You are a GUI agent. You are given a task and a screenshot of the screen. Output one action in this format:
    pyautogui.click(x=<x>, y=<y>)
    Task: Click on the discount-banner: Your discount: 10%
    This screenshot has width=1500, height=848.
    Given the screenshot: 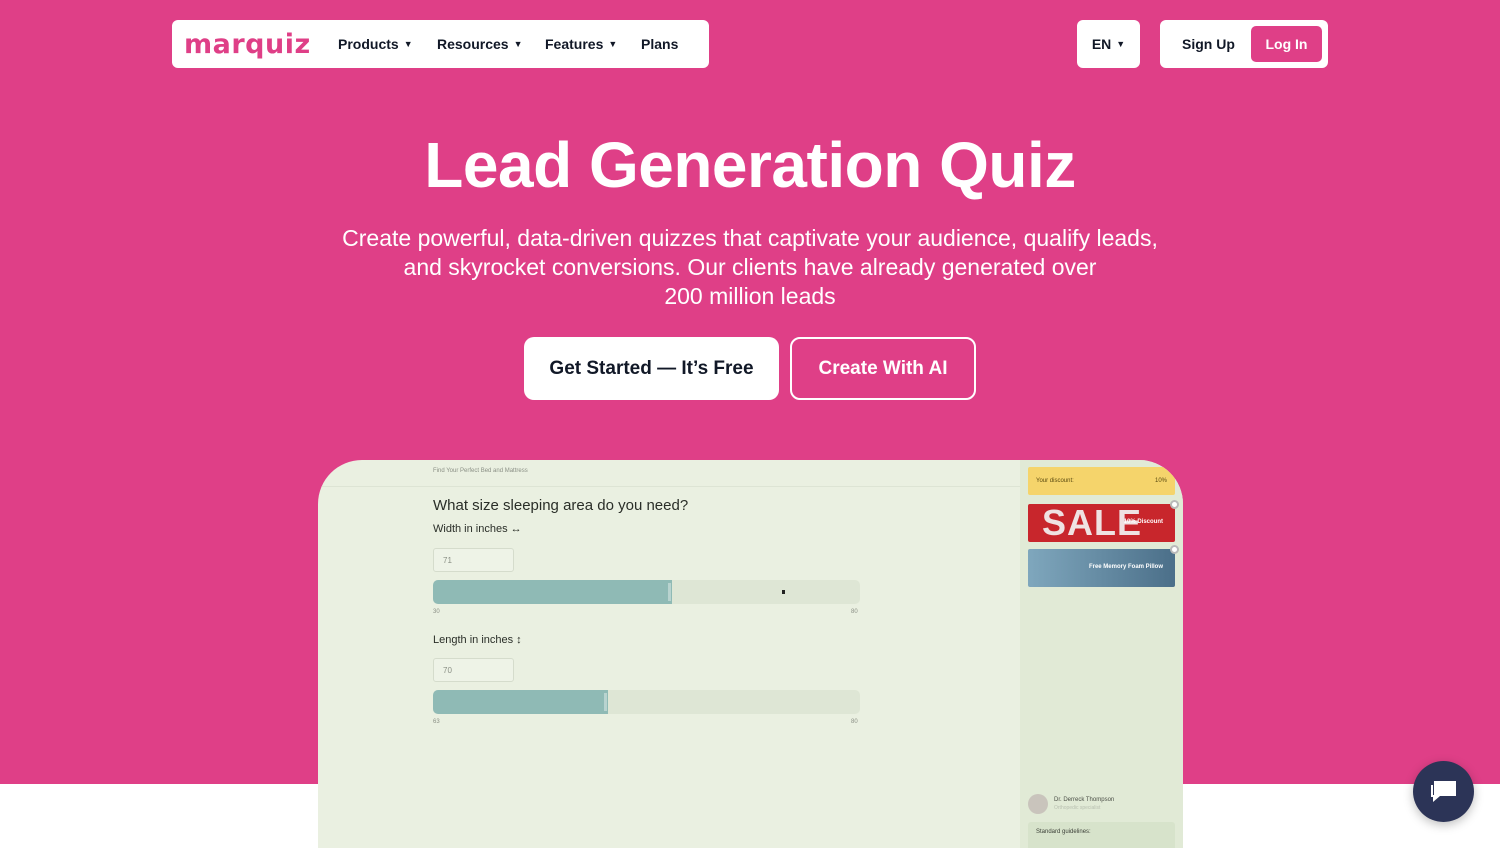 What is the action you would take?
    pyautogui.click(x=1101, y=481)
    